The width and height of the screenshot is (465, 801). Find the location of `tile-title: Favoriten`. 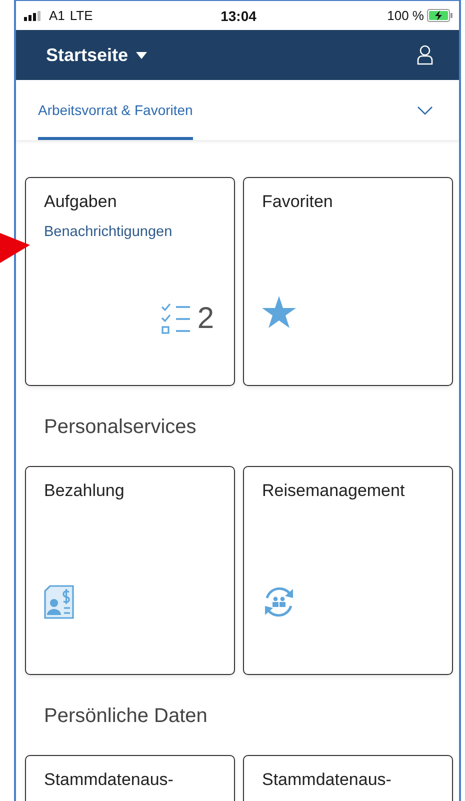

tile-title: Favoriten is located at coordinates (298, 202).